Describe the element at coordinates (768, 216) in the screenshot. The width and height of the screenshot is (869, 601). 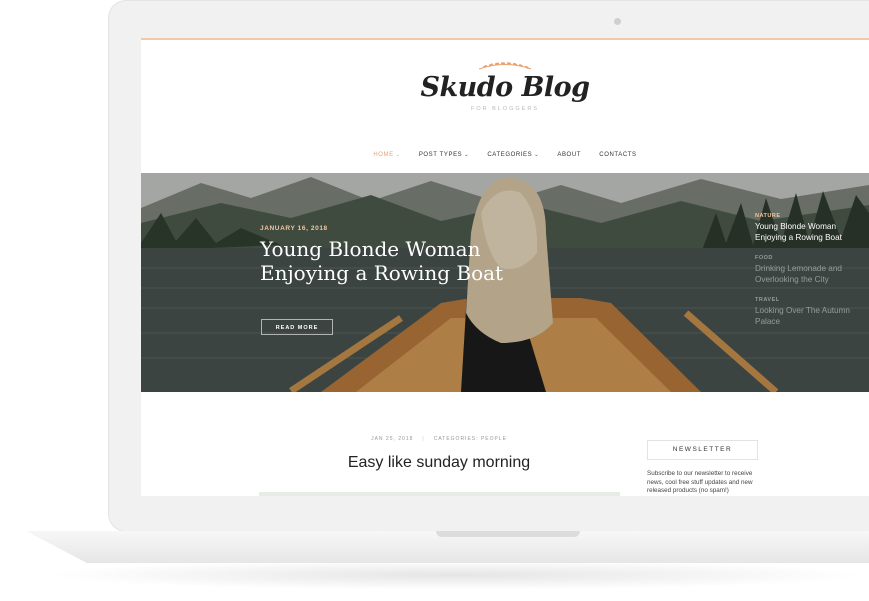
I see `side-post-category: NATURE` at that location.